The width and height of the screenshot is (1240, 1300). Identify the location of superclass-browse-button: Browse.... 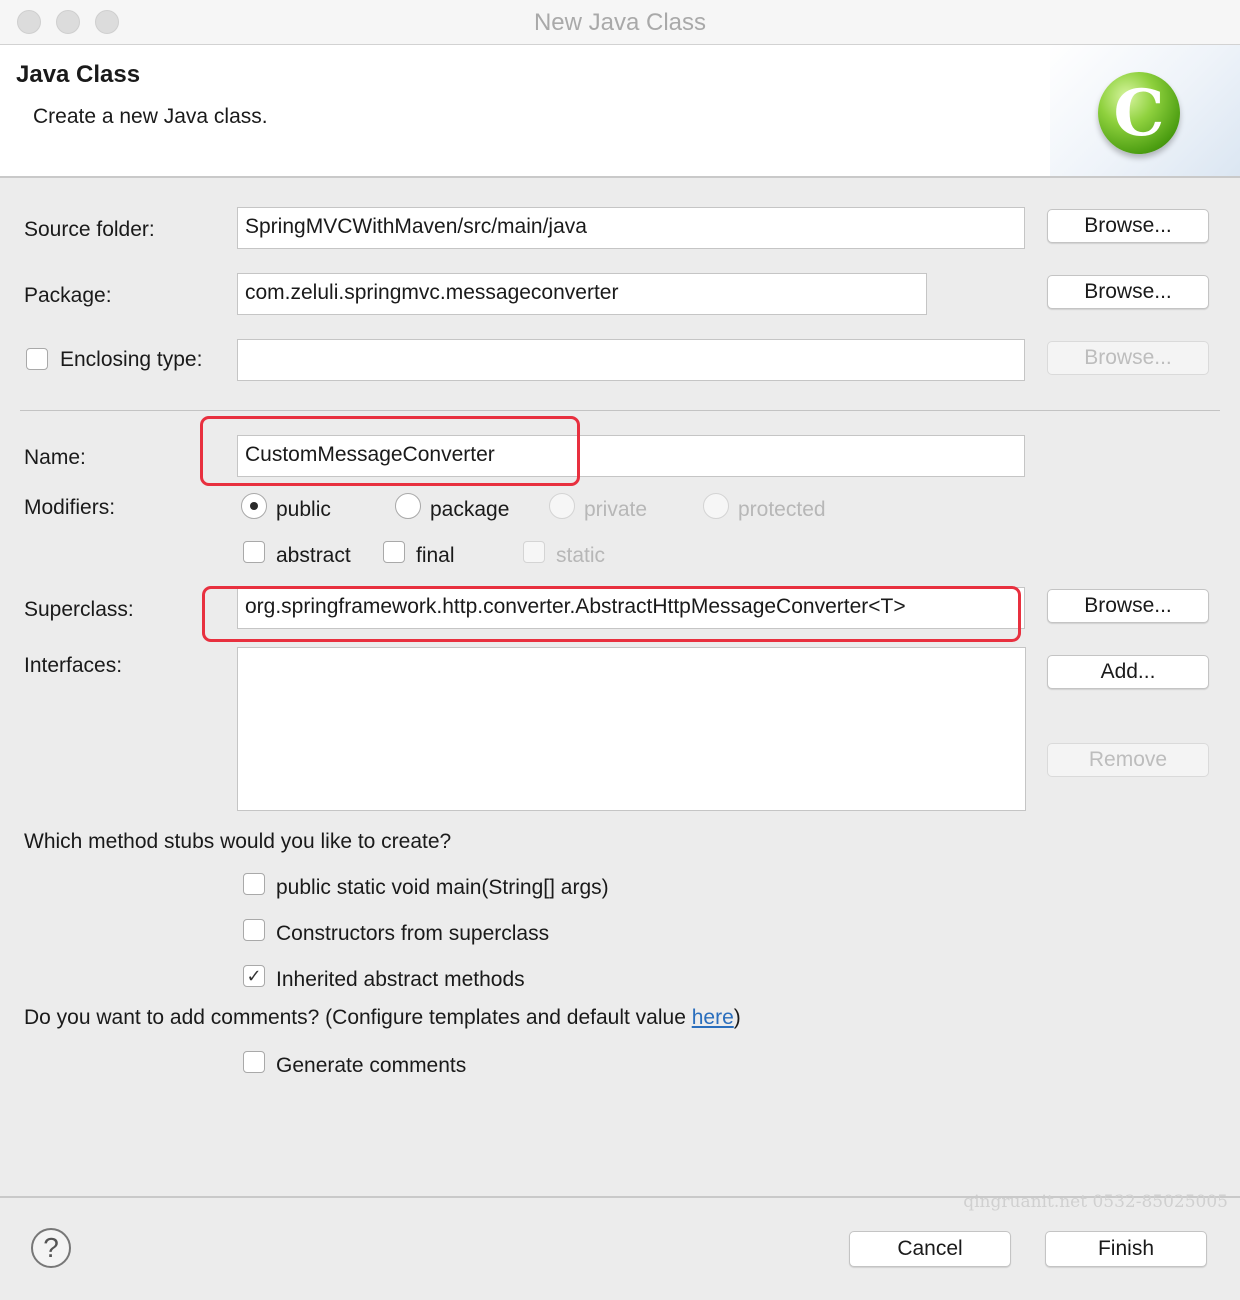
(1128, 606).